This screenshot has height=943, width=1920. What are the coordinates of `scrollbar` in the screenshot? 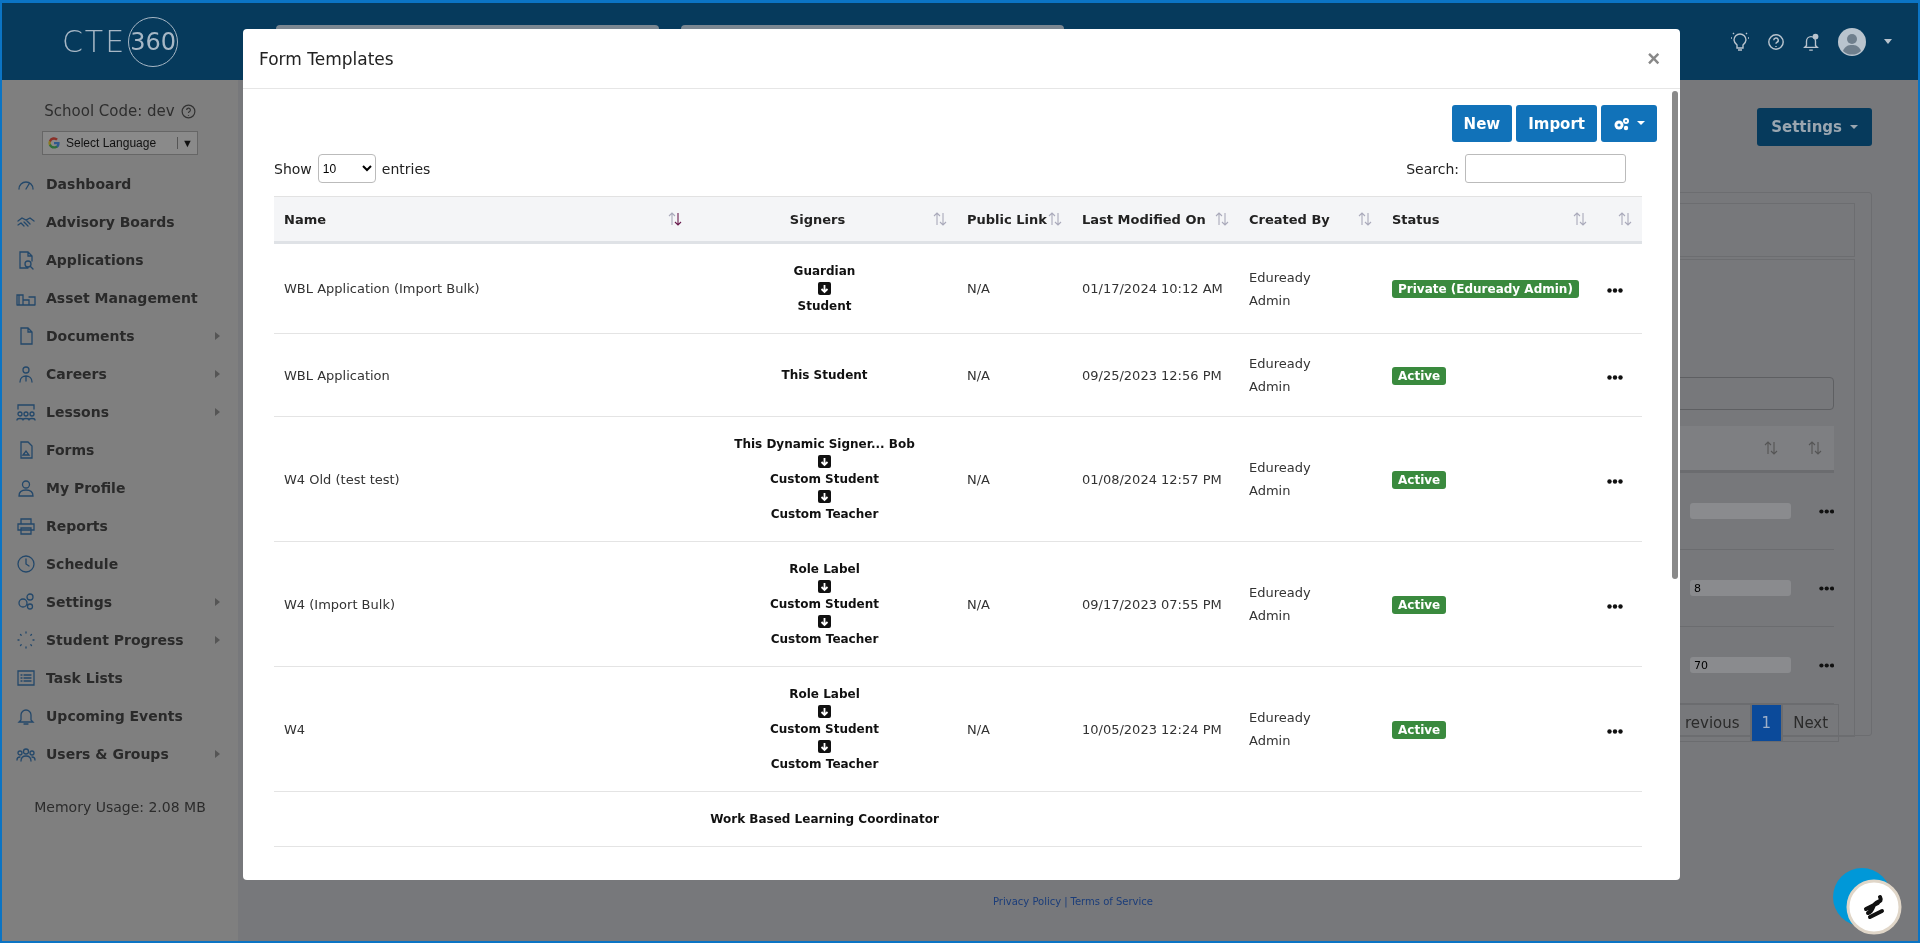 It's located at (1675, 335).